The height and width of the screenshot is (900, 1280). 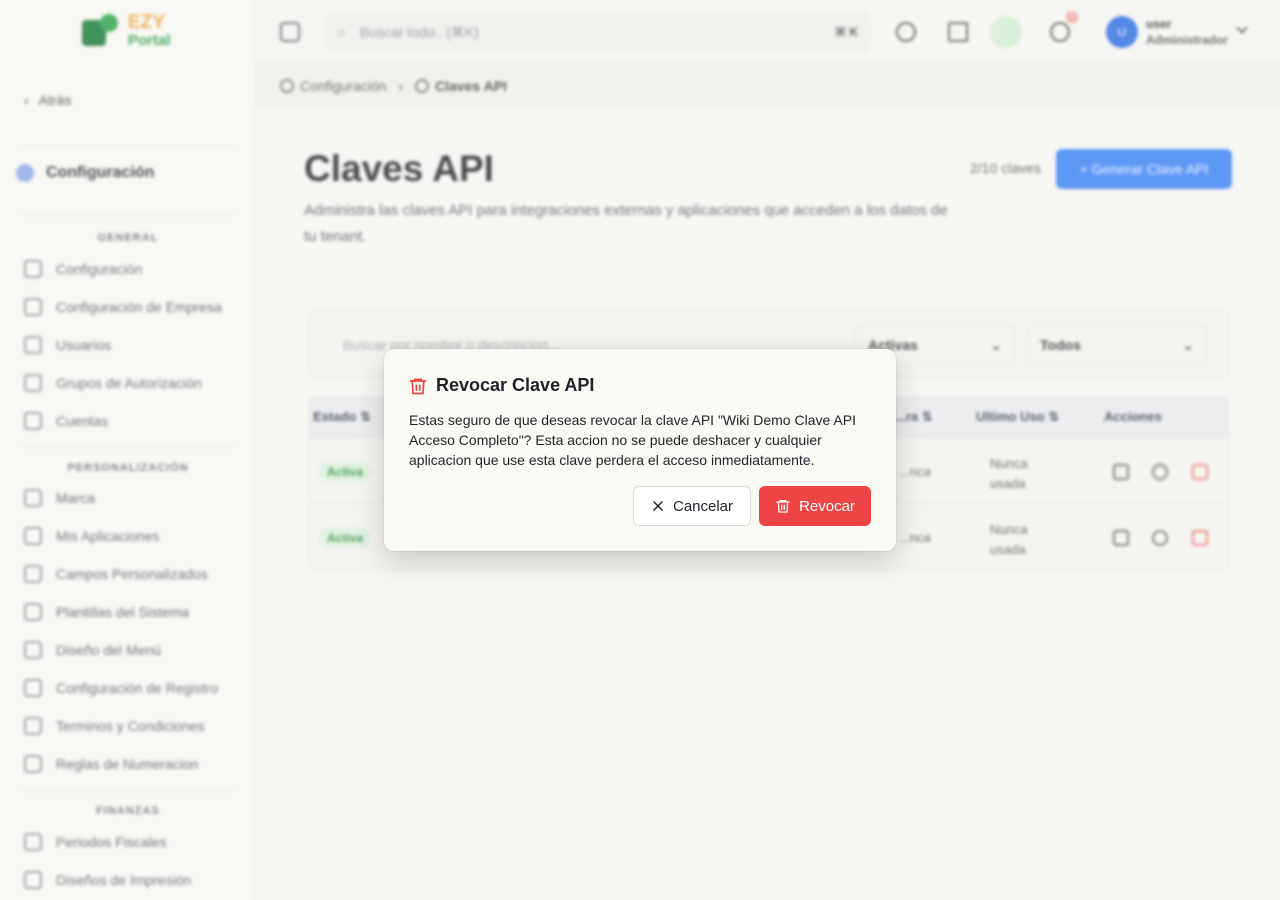 I want to click on dialog-header: Revocar Clave API, so click(x=501, y=385).